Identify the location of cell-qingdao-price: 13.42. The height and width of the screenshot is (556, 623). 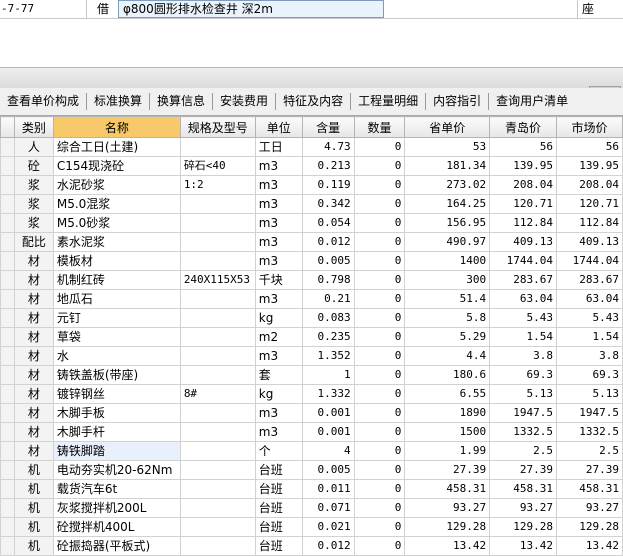
(523, 546).